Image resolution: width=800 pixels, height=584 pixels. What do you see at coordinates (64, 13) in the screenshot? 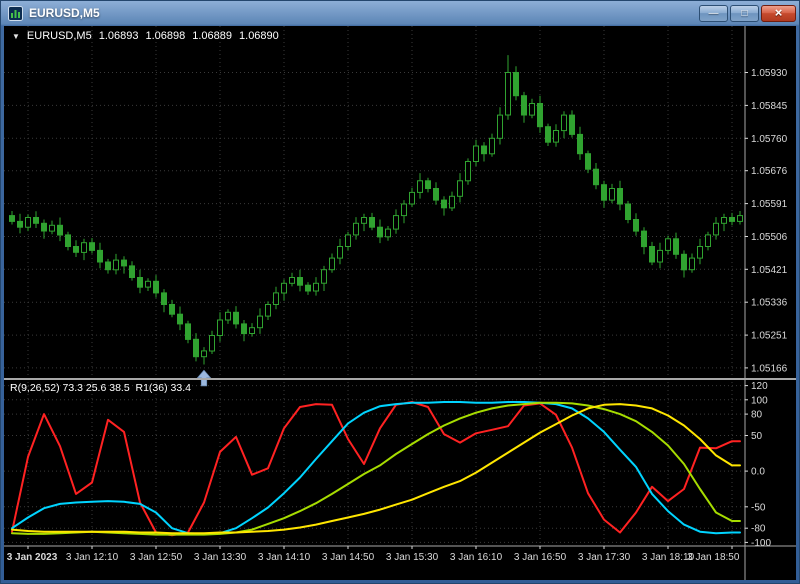
I see `window-title: EURUSD,M5` at bounding box center [64, 13].